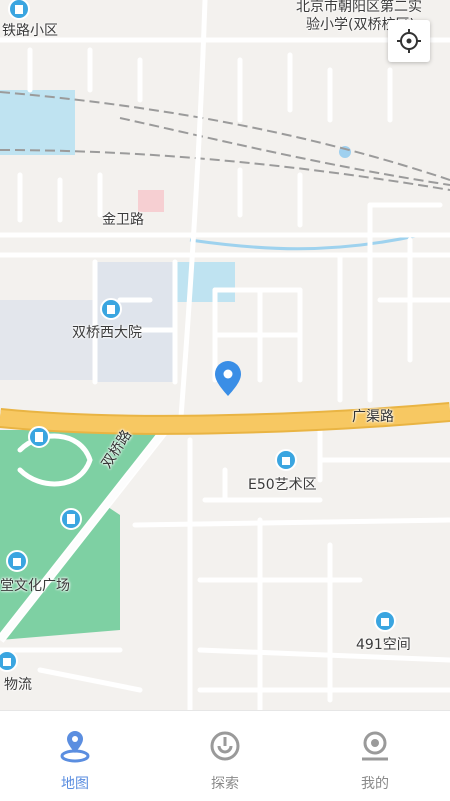  What do you see at coordinates (225, 784) in the screenshot?
I see `tab-explore-label: 探索` at bounding box center [225, 784].